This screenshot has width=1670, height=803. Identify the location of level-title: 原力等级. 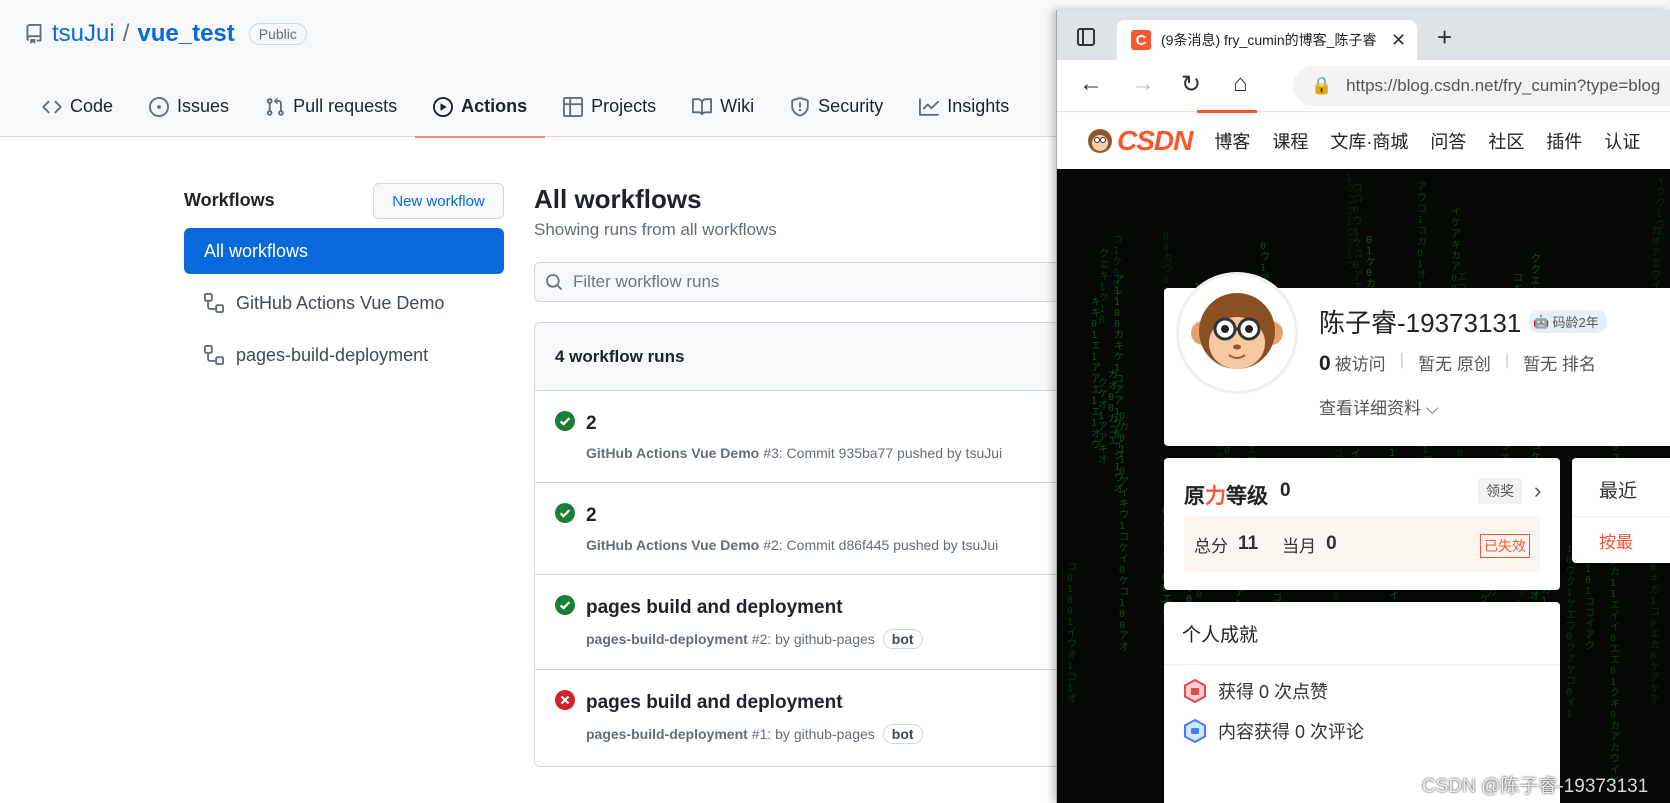
(1226, 496).